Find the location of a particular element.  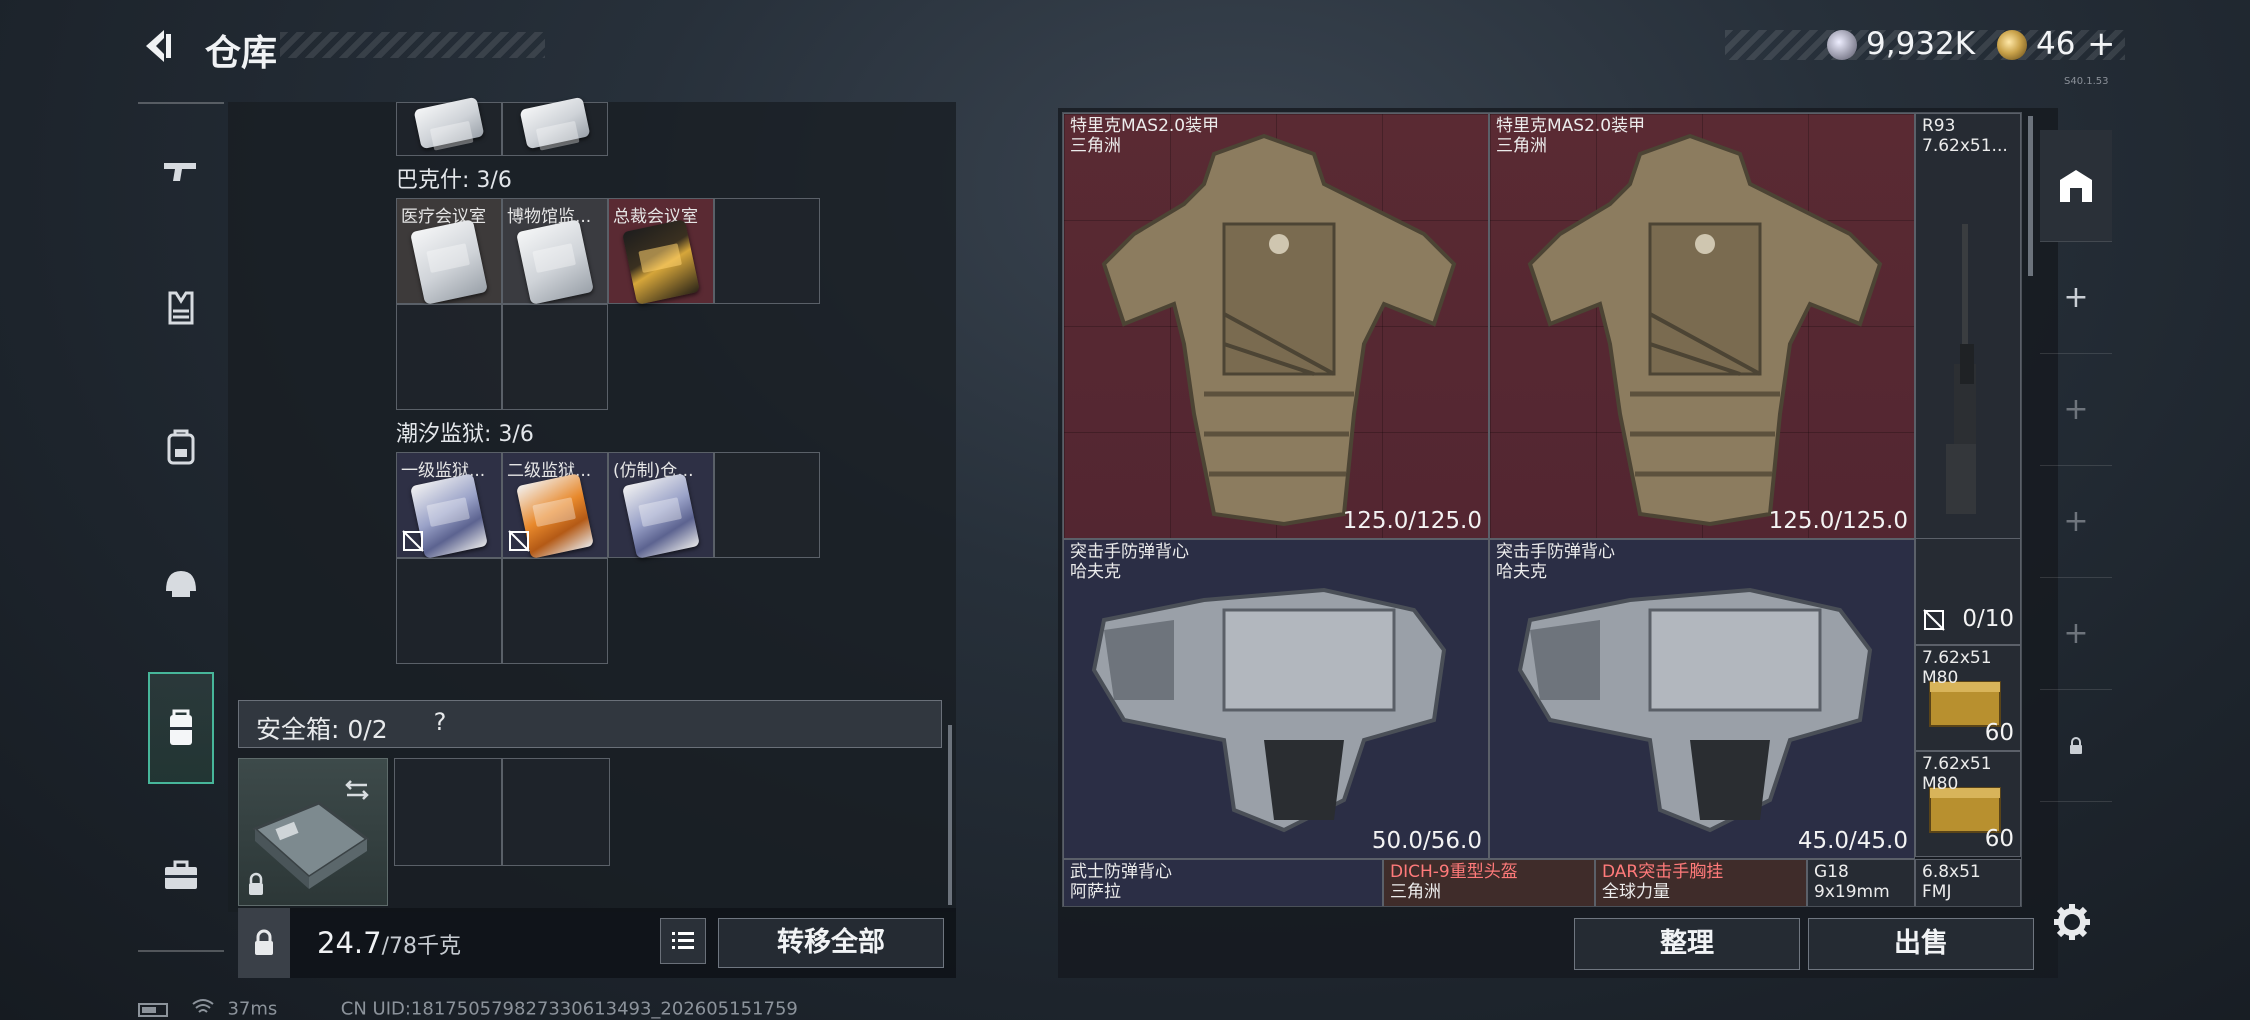

item-name: 6.8x51 FMJ is located at coordinates (1951, 882).